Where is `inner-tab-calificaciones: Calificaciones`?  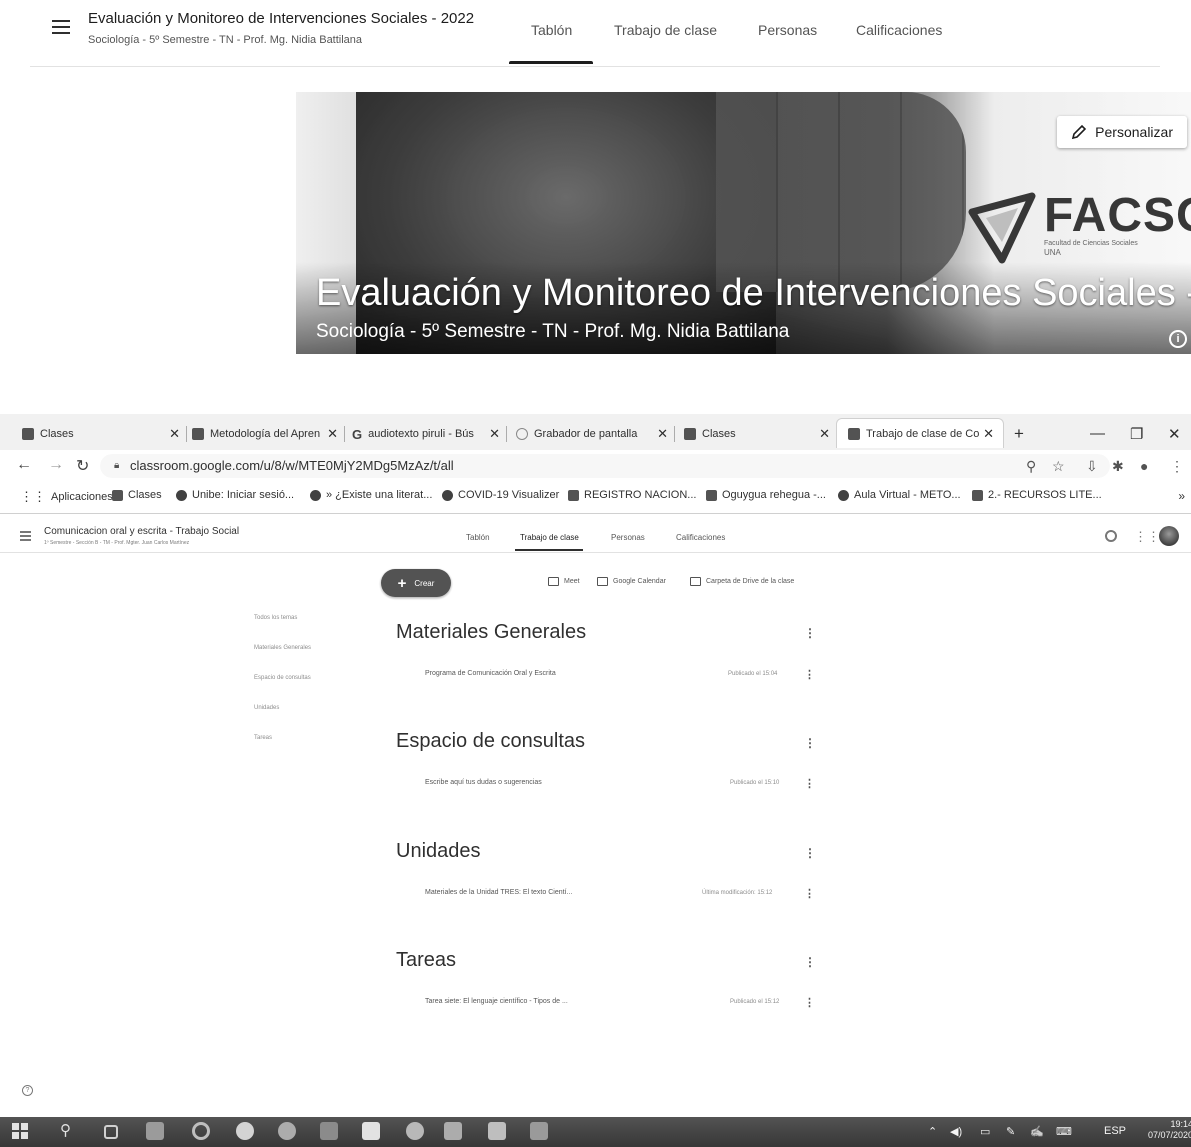
inner-tab-calificaciones: Calificaciones is located at coordinates (700, 537).